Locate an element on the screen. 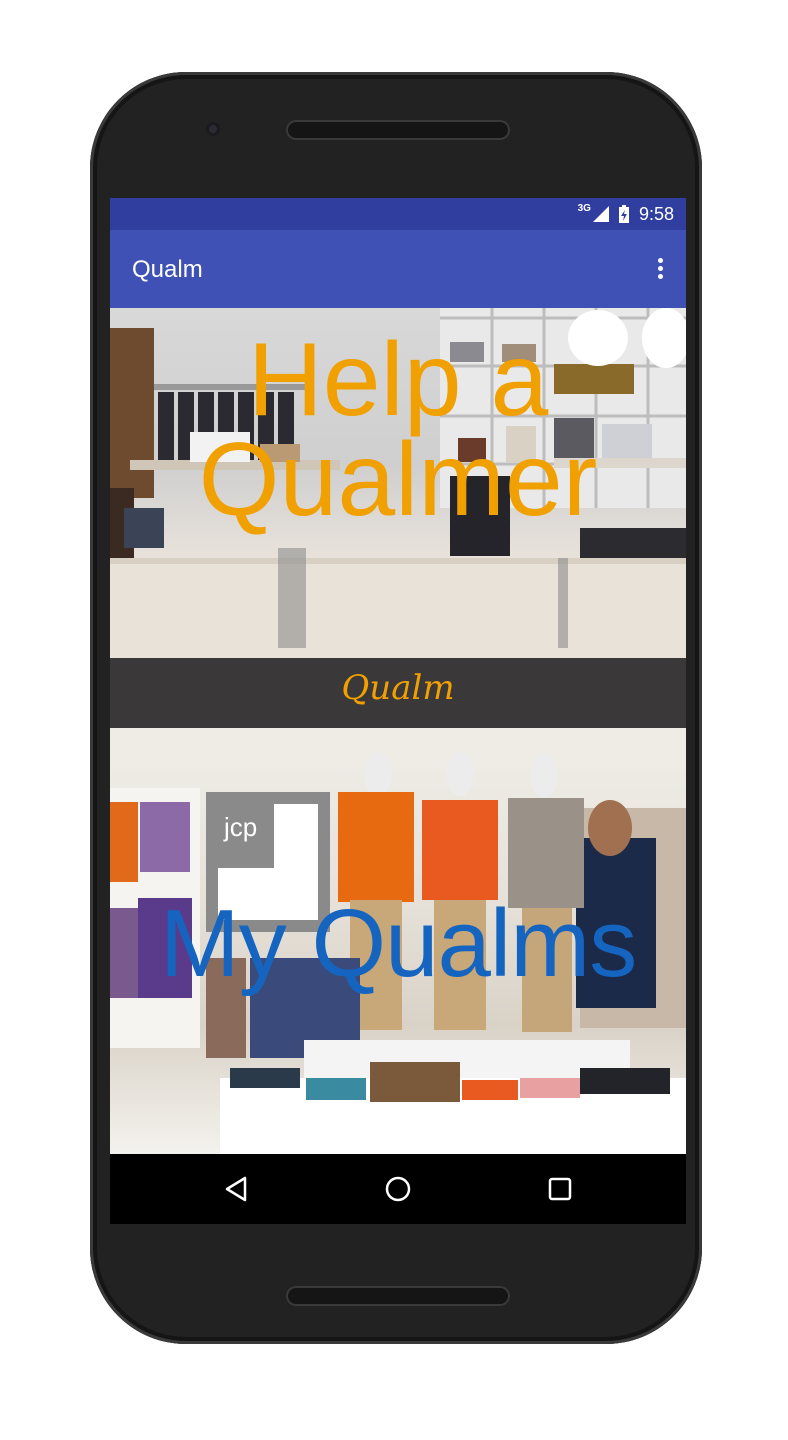 The height and width of the screenshot is (1440, 788). navigation-bar is located at coordinates (398, 1189).